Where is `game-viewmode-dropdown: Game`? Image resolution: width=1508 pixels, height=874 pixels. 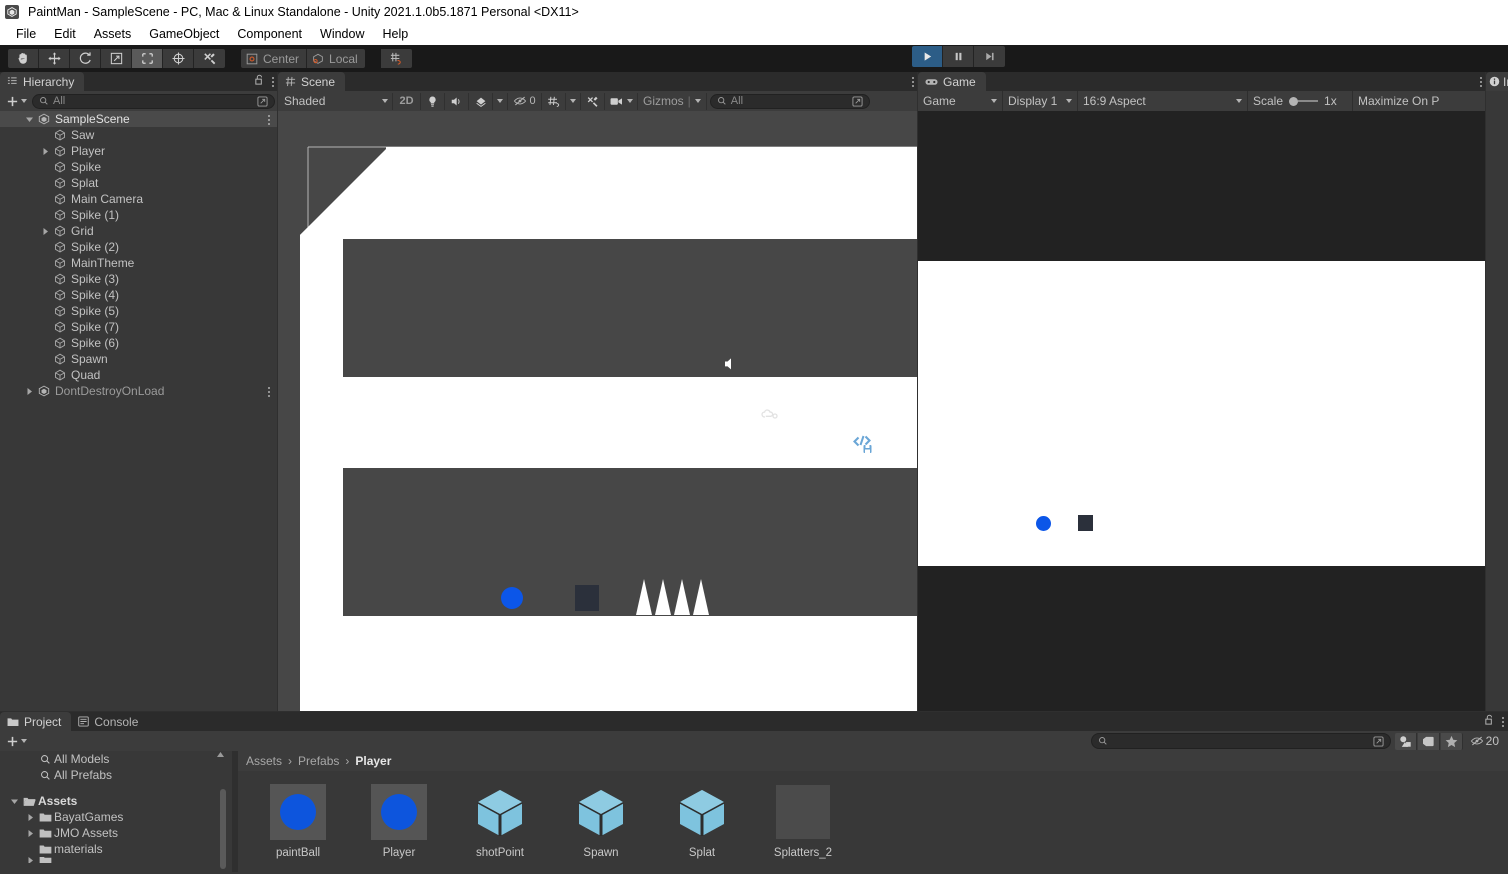 game-viewmode-dropdown: Game is located at coordinates (960, 101).